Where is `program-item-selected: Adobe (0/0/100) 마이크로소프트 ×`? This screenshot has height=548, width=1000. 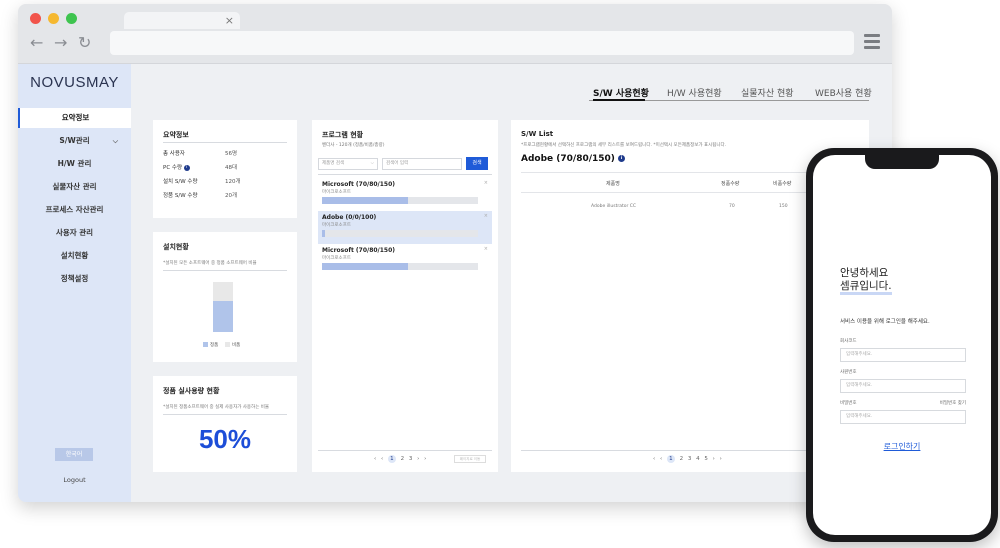
program-item-selected: Adobe (0/0/100) 마이크로소프트 × is located at coordinates (405, 227).